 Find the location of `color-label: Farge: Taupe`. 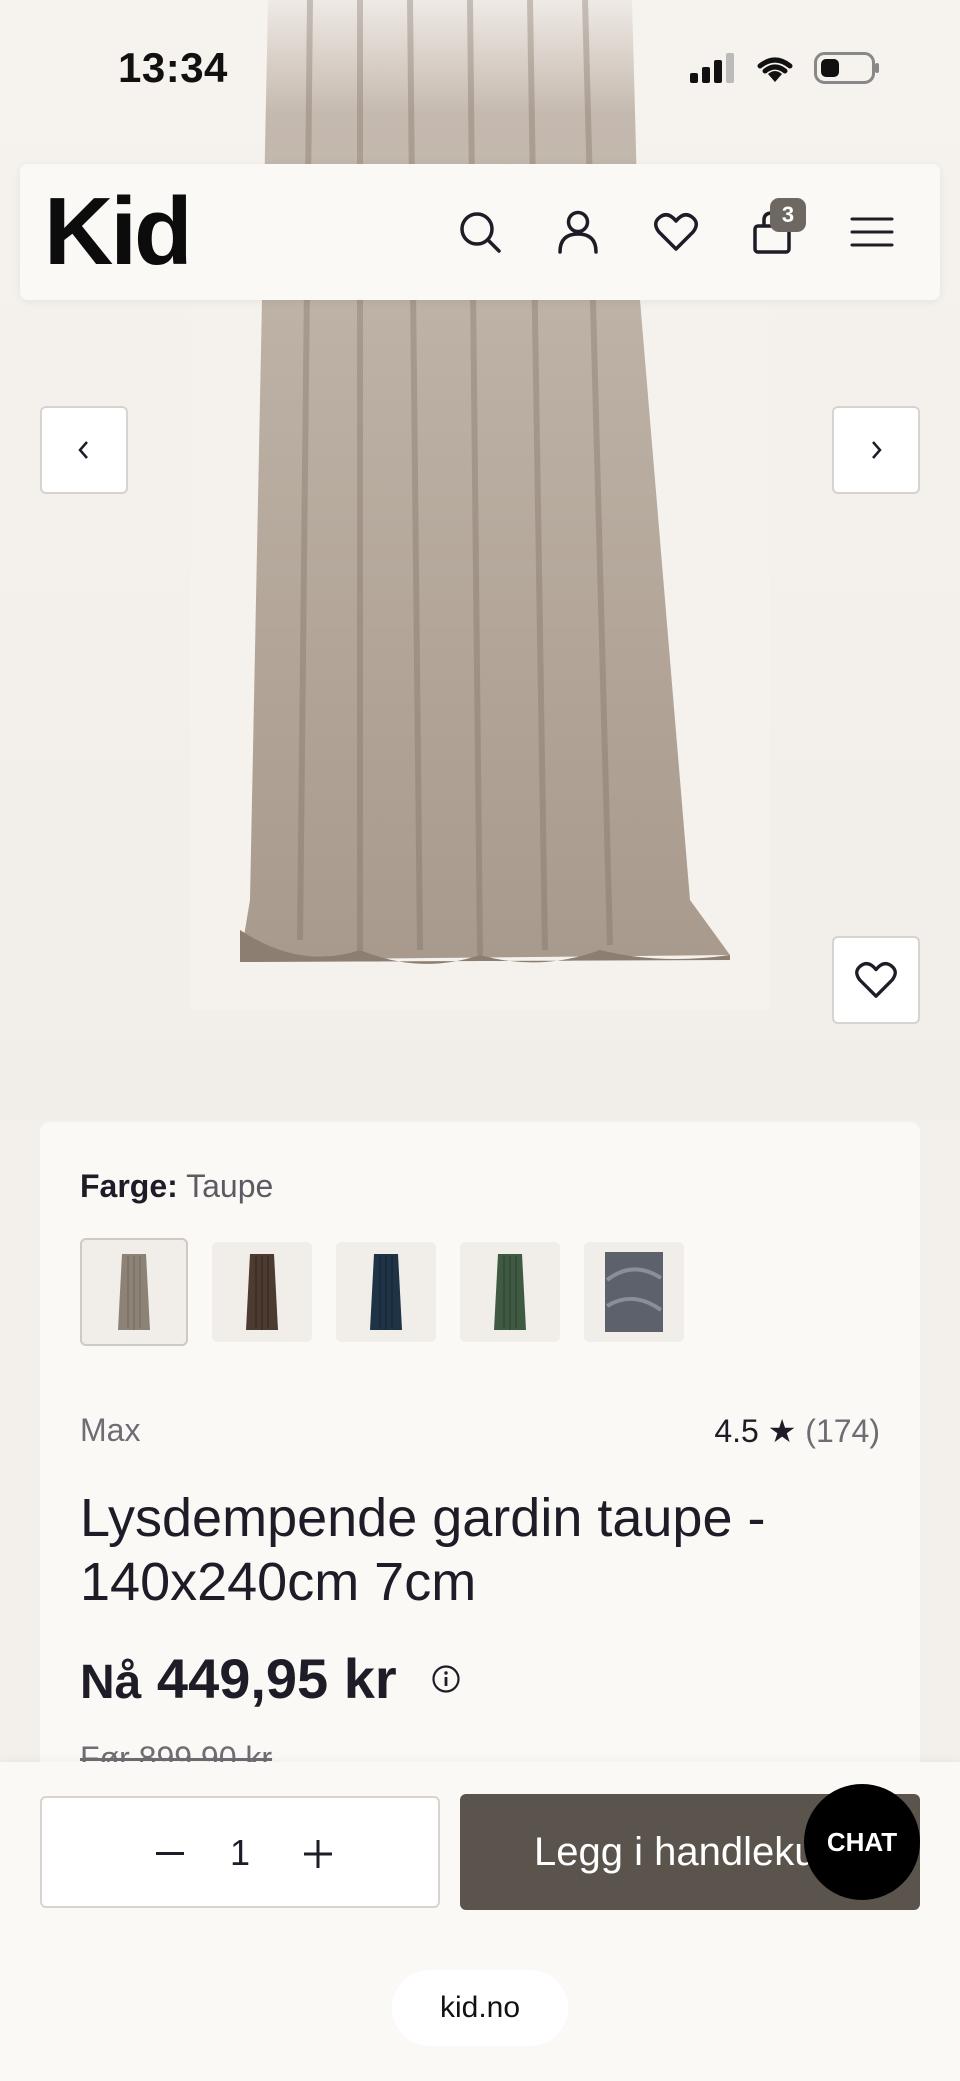

color-label: Farge: Taupe is located at coordinates (176, 1186).